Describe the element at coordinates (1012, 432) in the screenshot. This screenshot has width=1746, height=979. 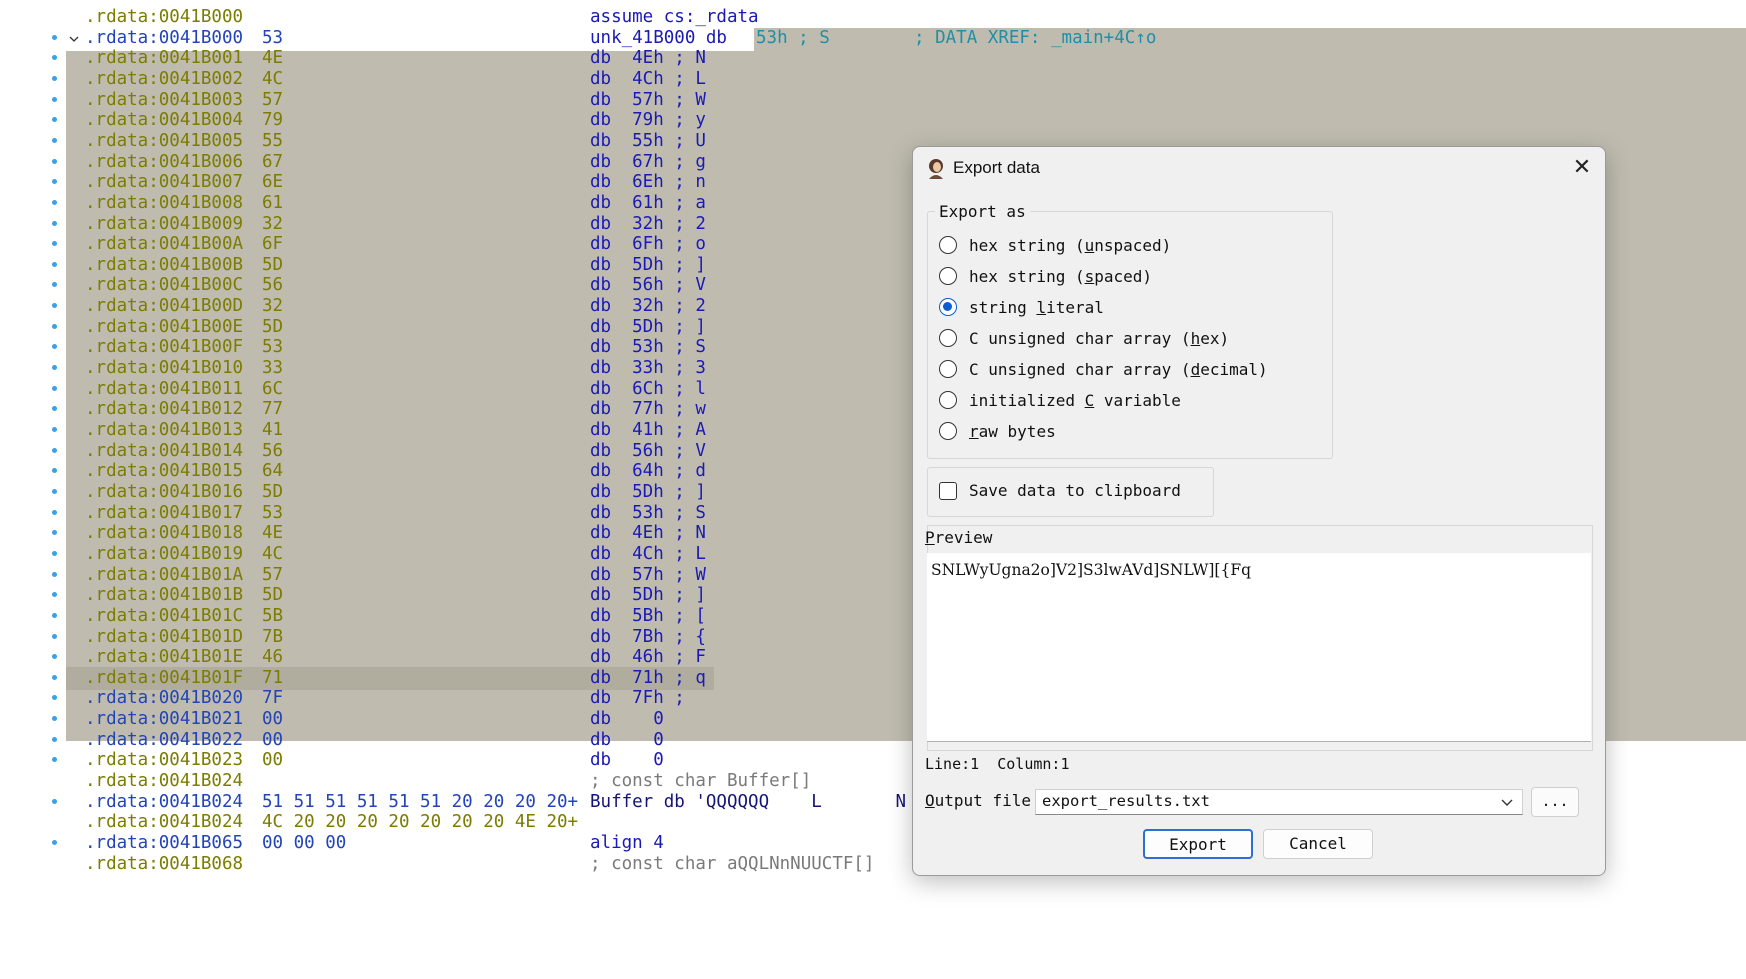
I see `radio-label: raw bytes` at that location.